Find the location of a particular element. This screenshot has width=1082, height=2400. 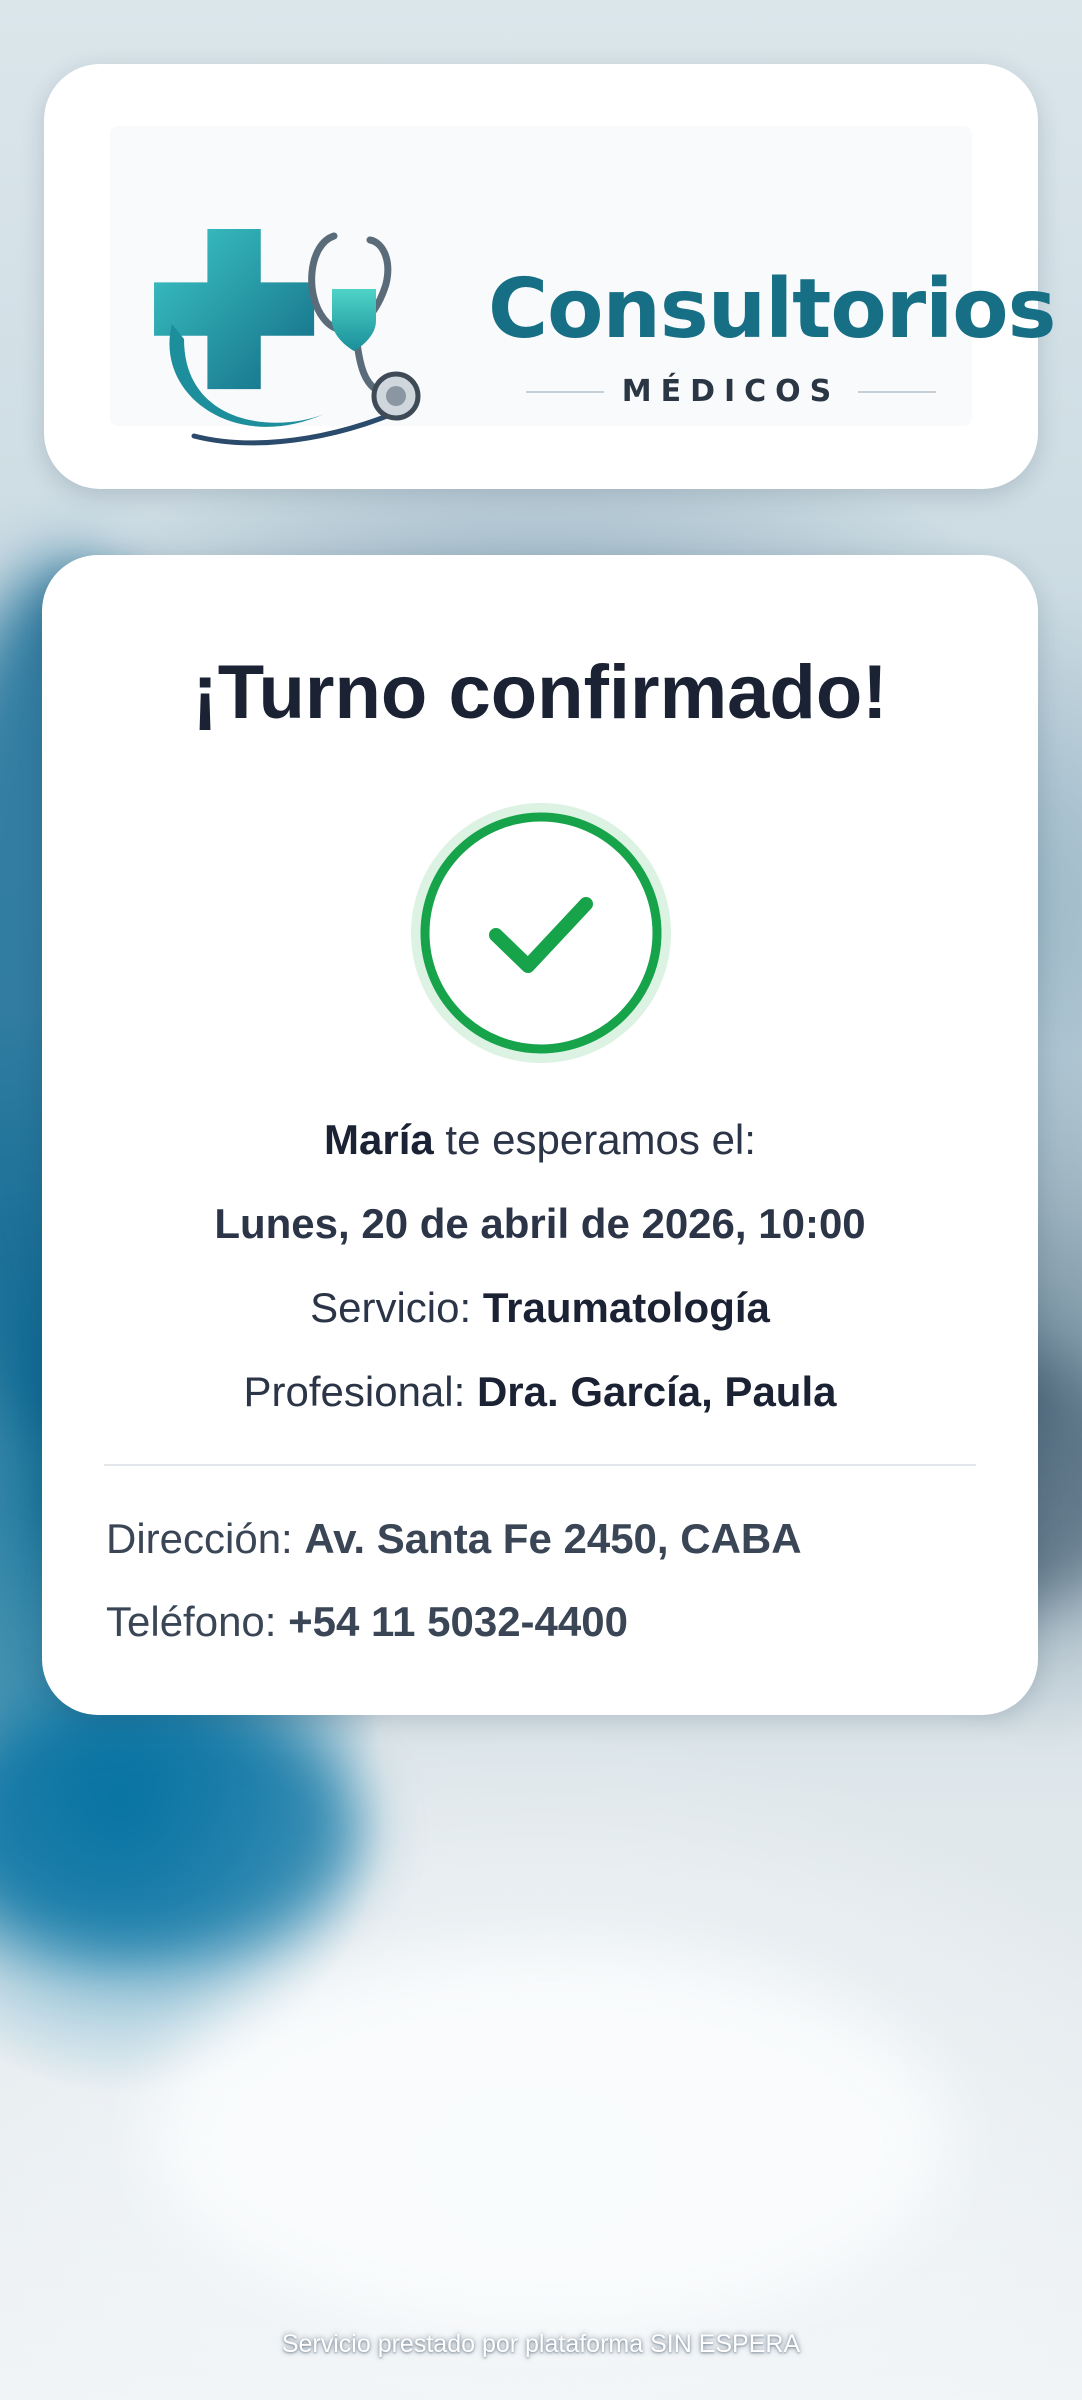

phone-line: Teléfono: +54 11 5032-4400 is located at coordinates (367, 1622).